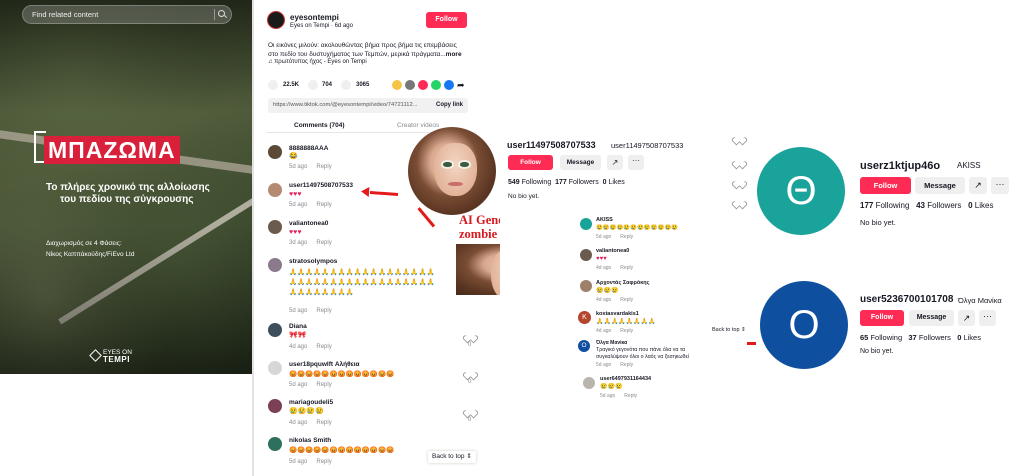  I want to click on share-arrow-icon: ➦, so click(461, 85).